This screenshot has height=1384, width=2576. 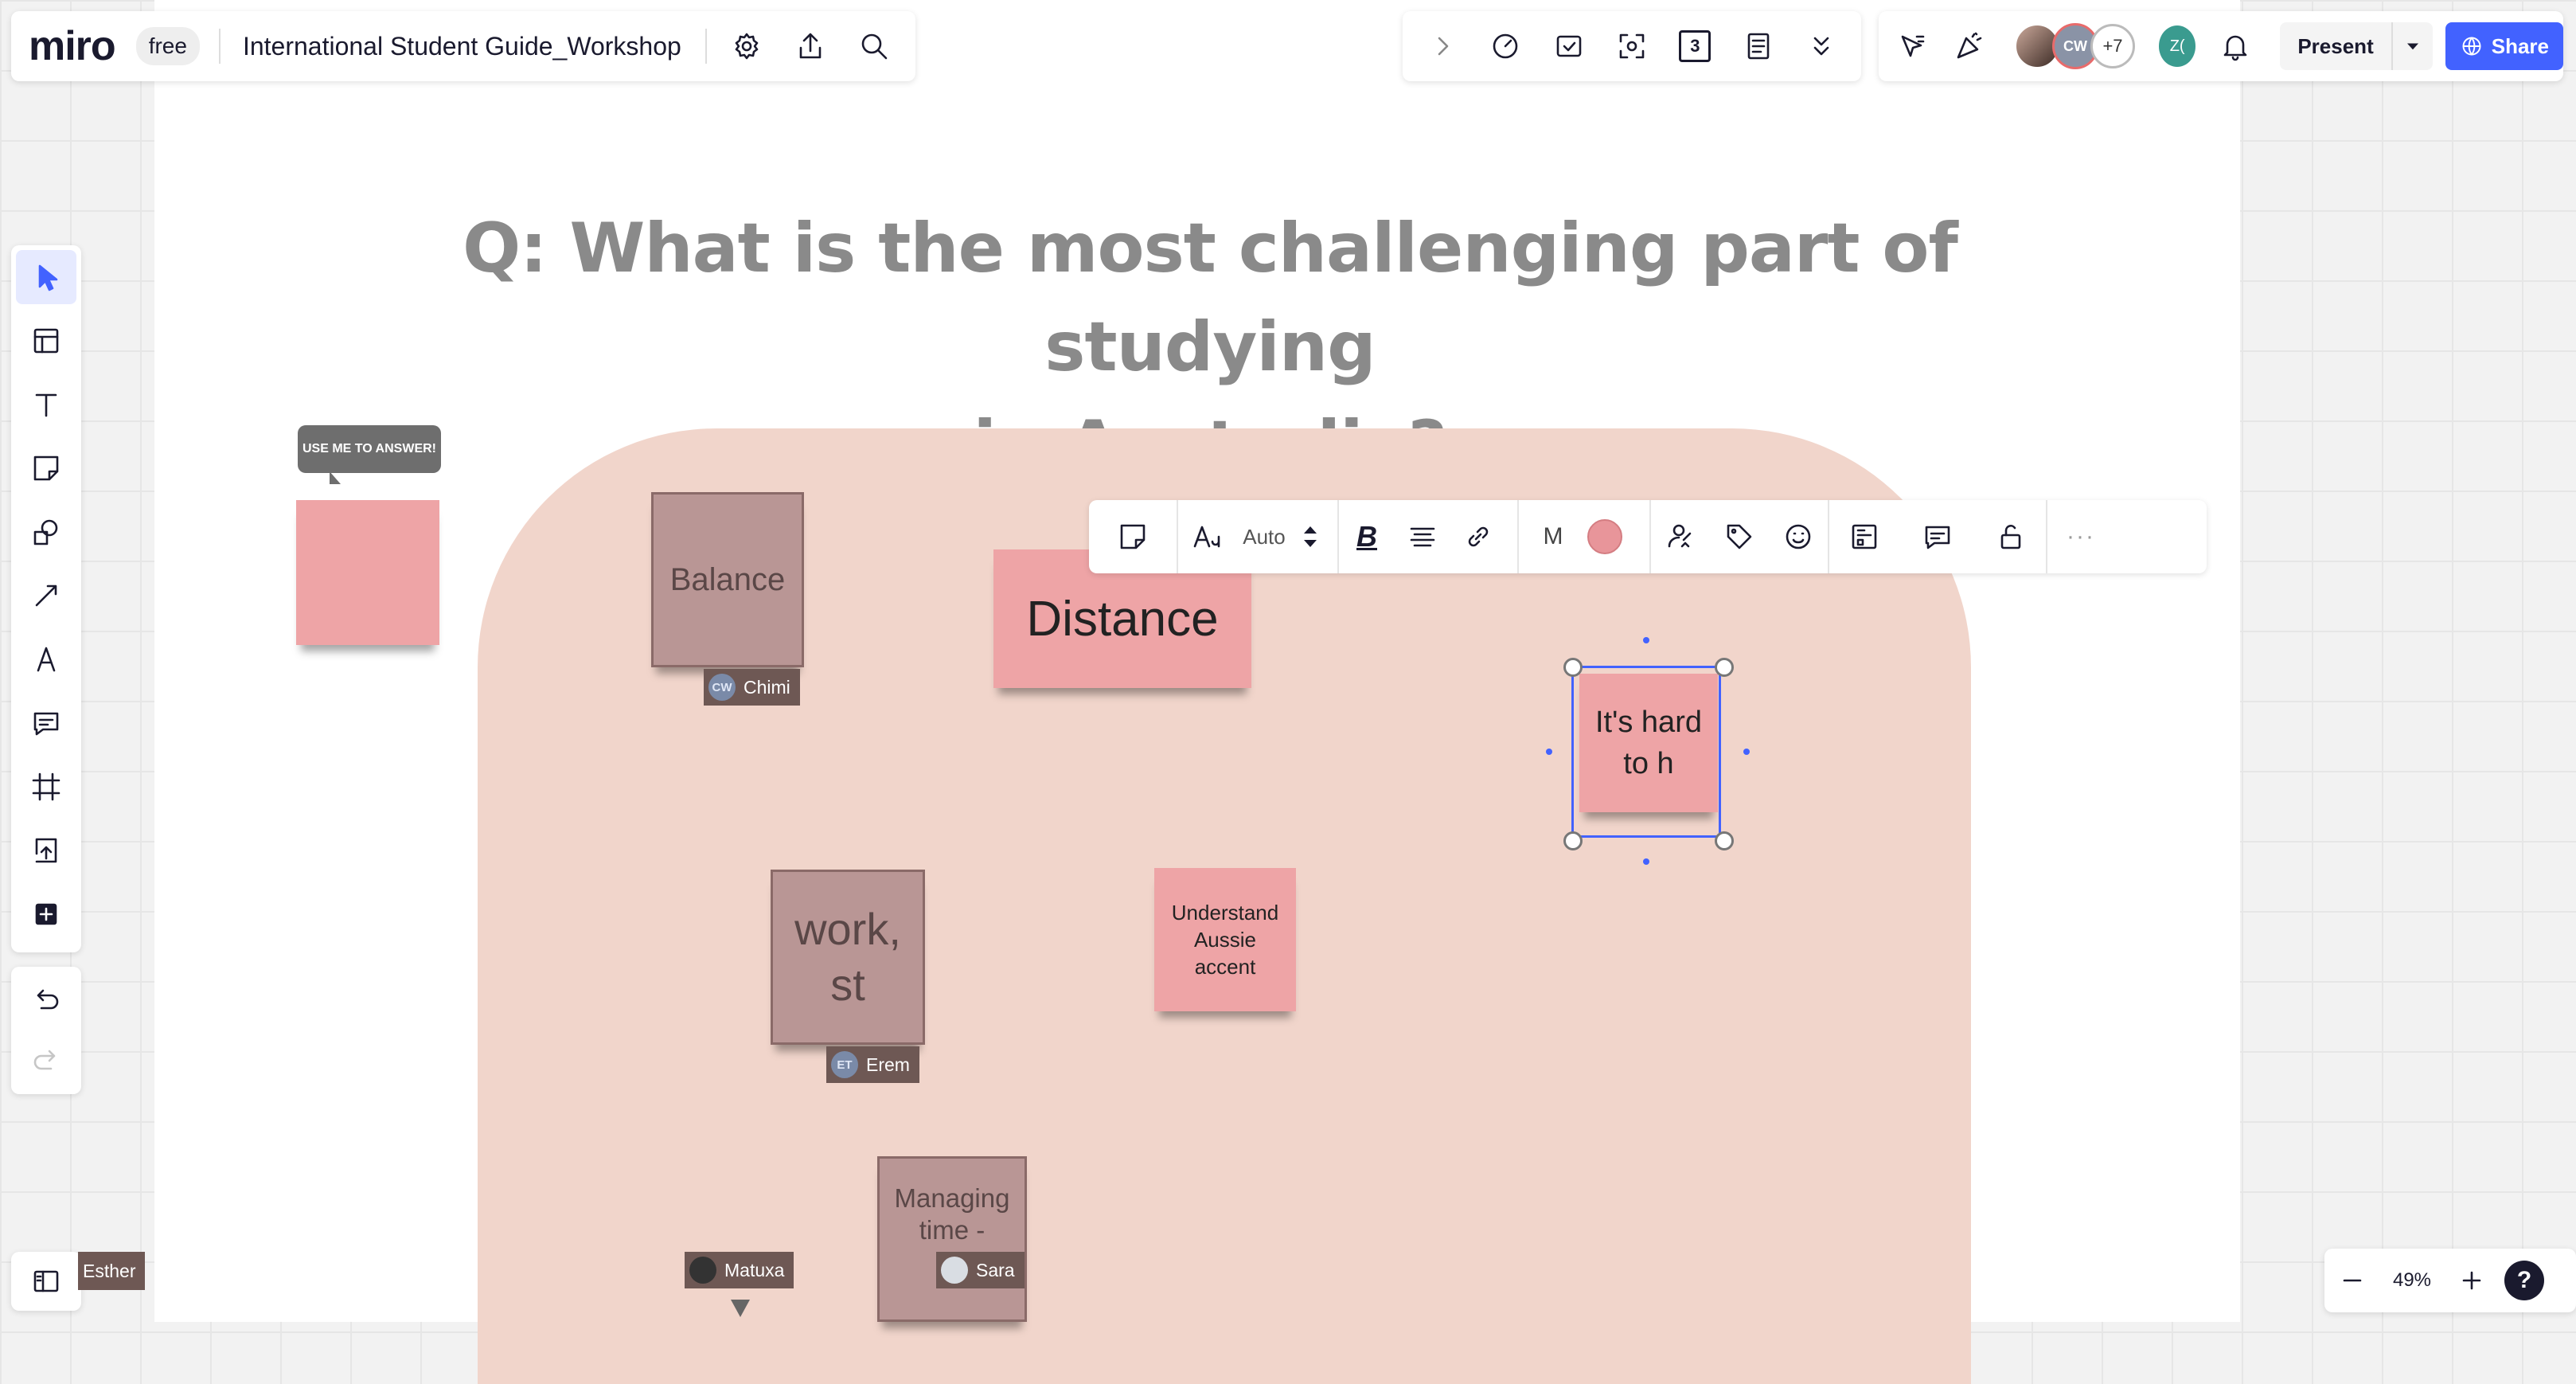 What do you see at coordinates (46, 532) in the screenshot?
I see `shapes-icon` at bounding box center [46, 532].